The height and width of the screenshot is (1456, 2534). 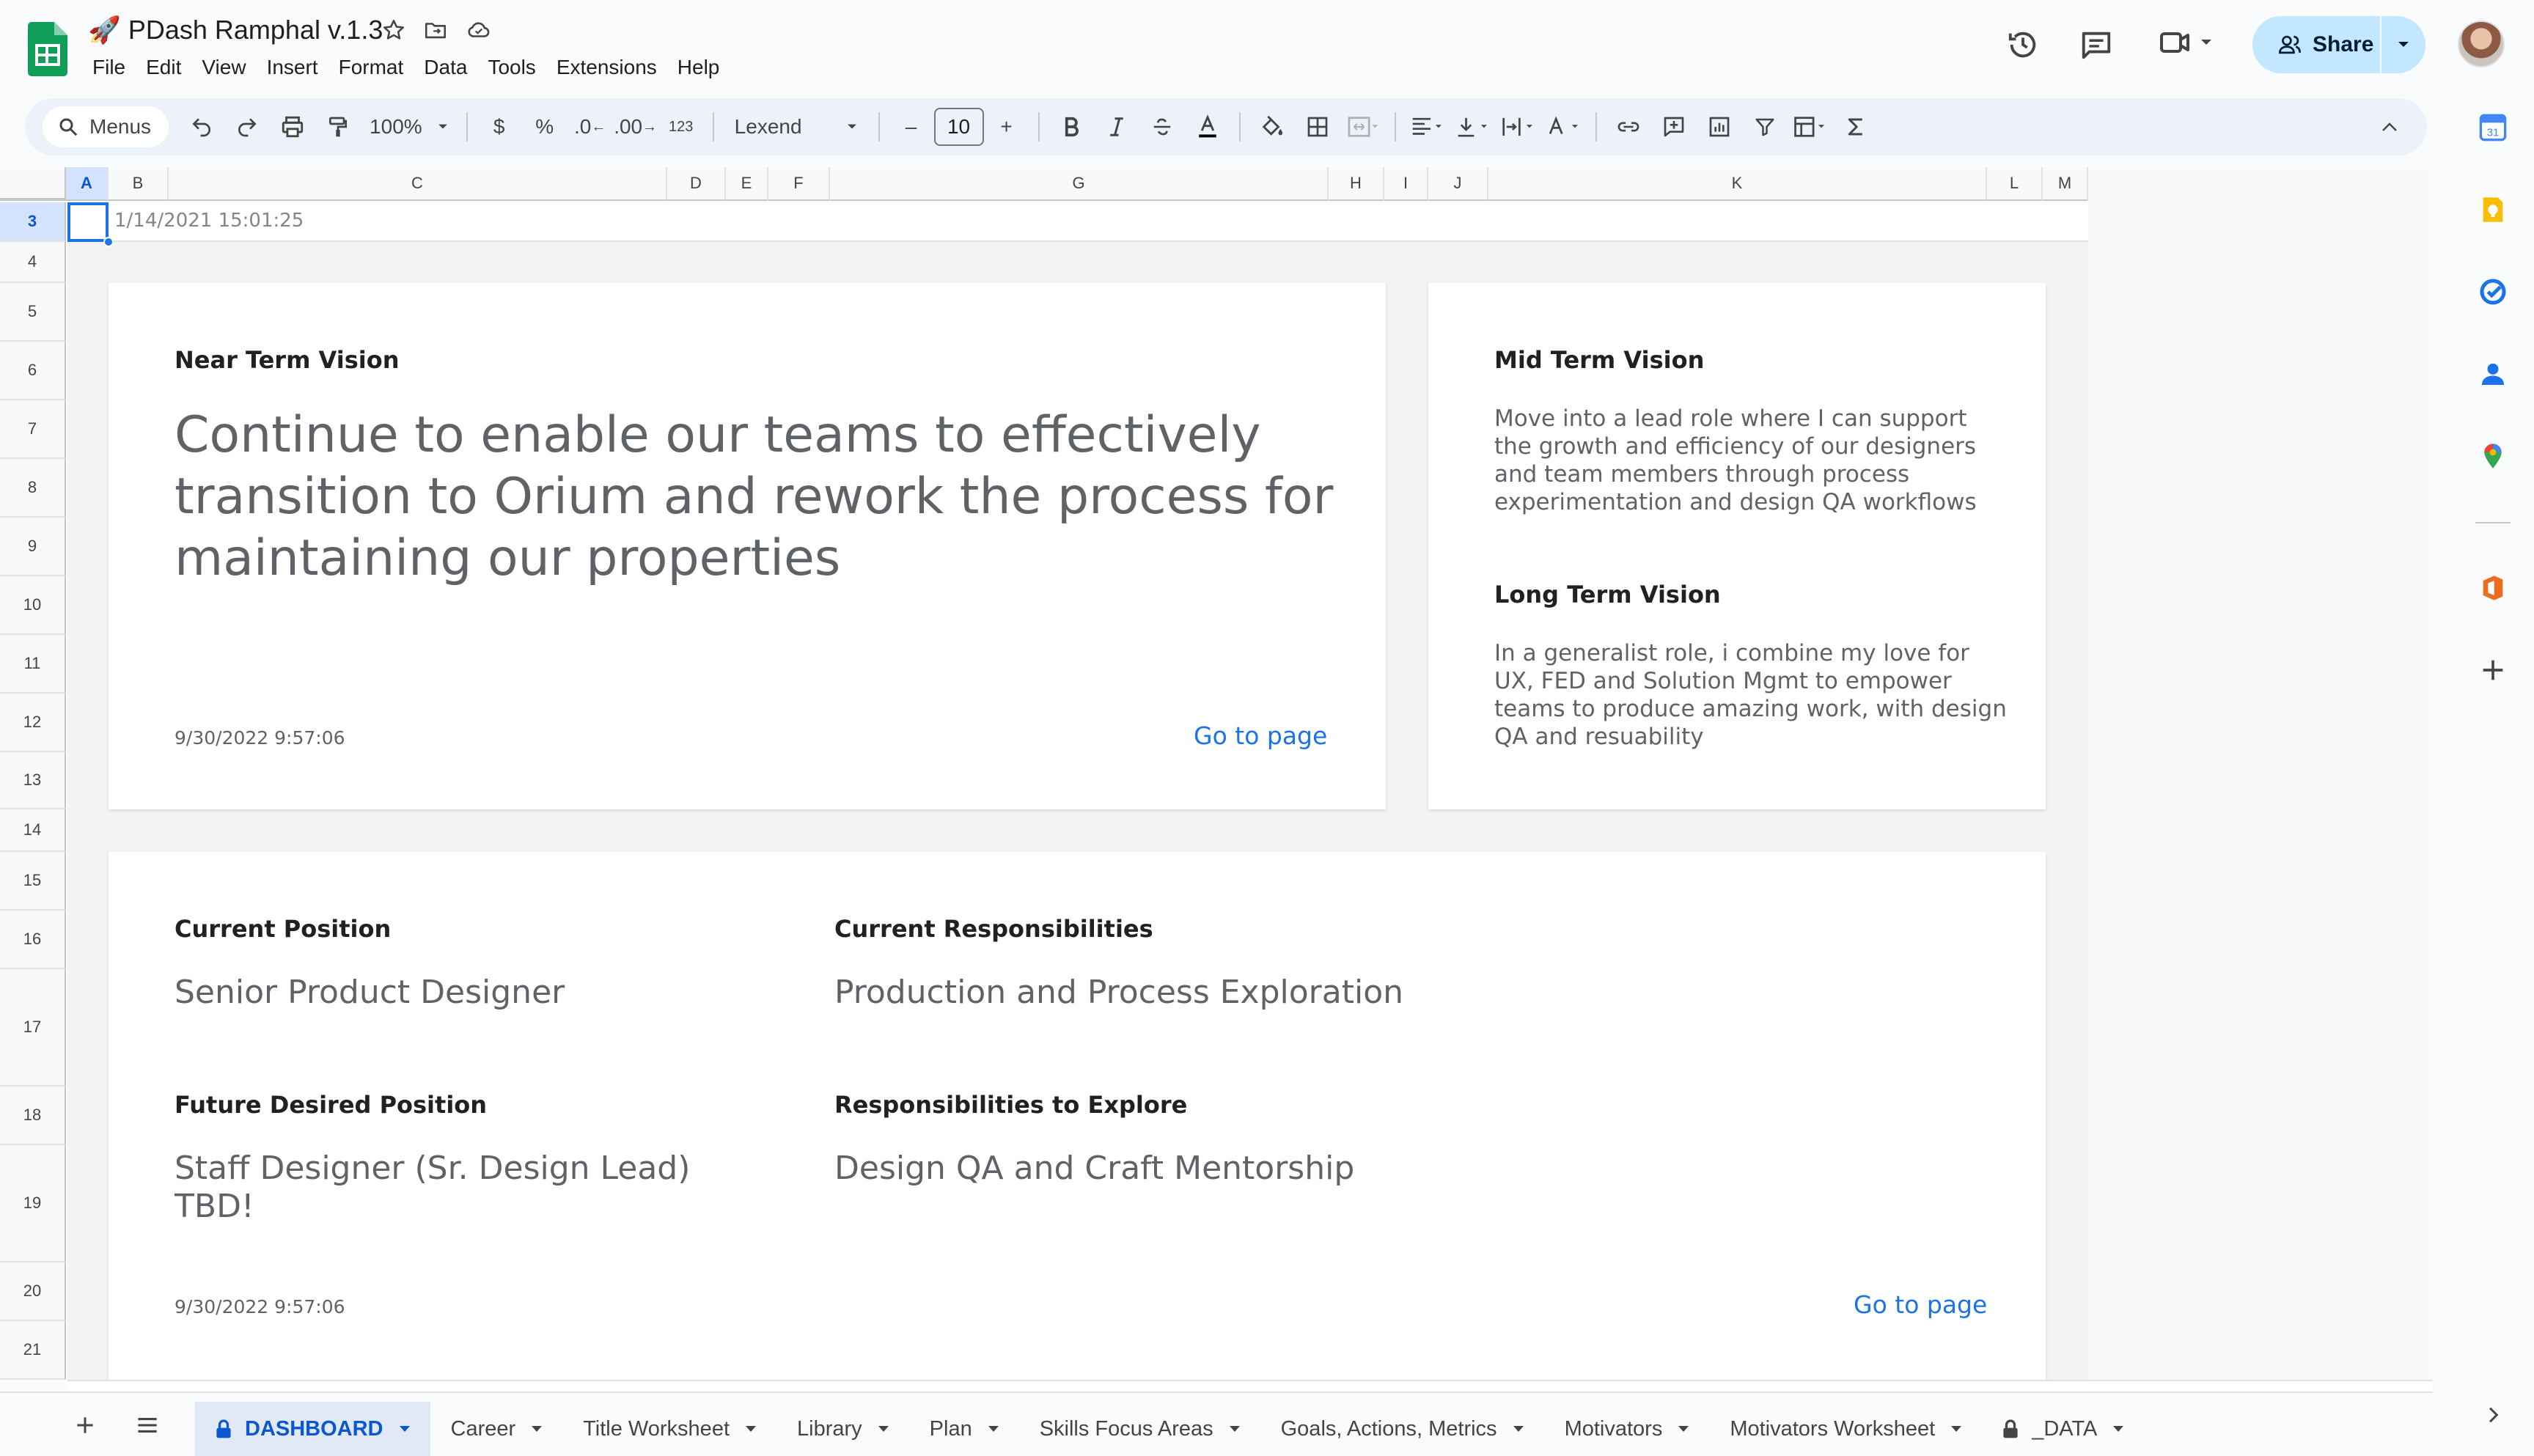 What do you see at coordinates (312, 1429) in the screenshot?
I see `sheet-tab-dashboard: DASHBOARD` at bounding box center [312, 1429].